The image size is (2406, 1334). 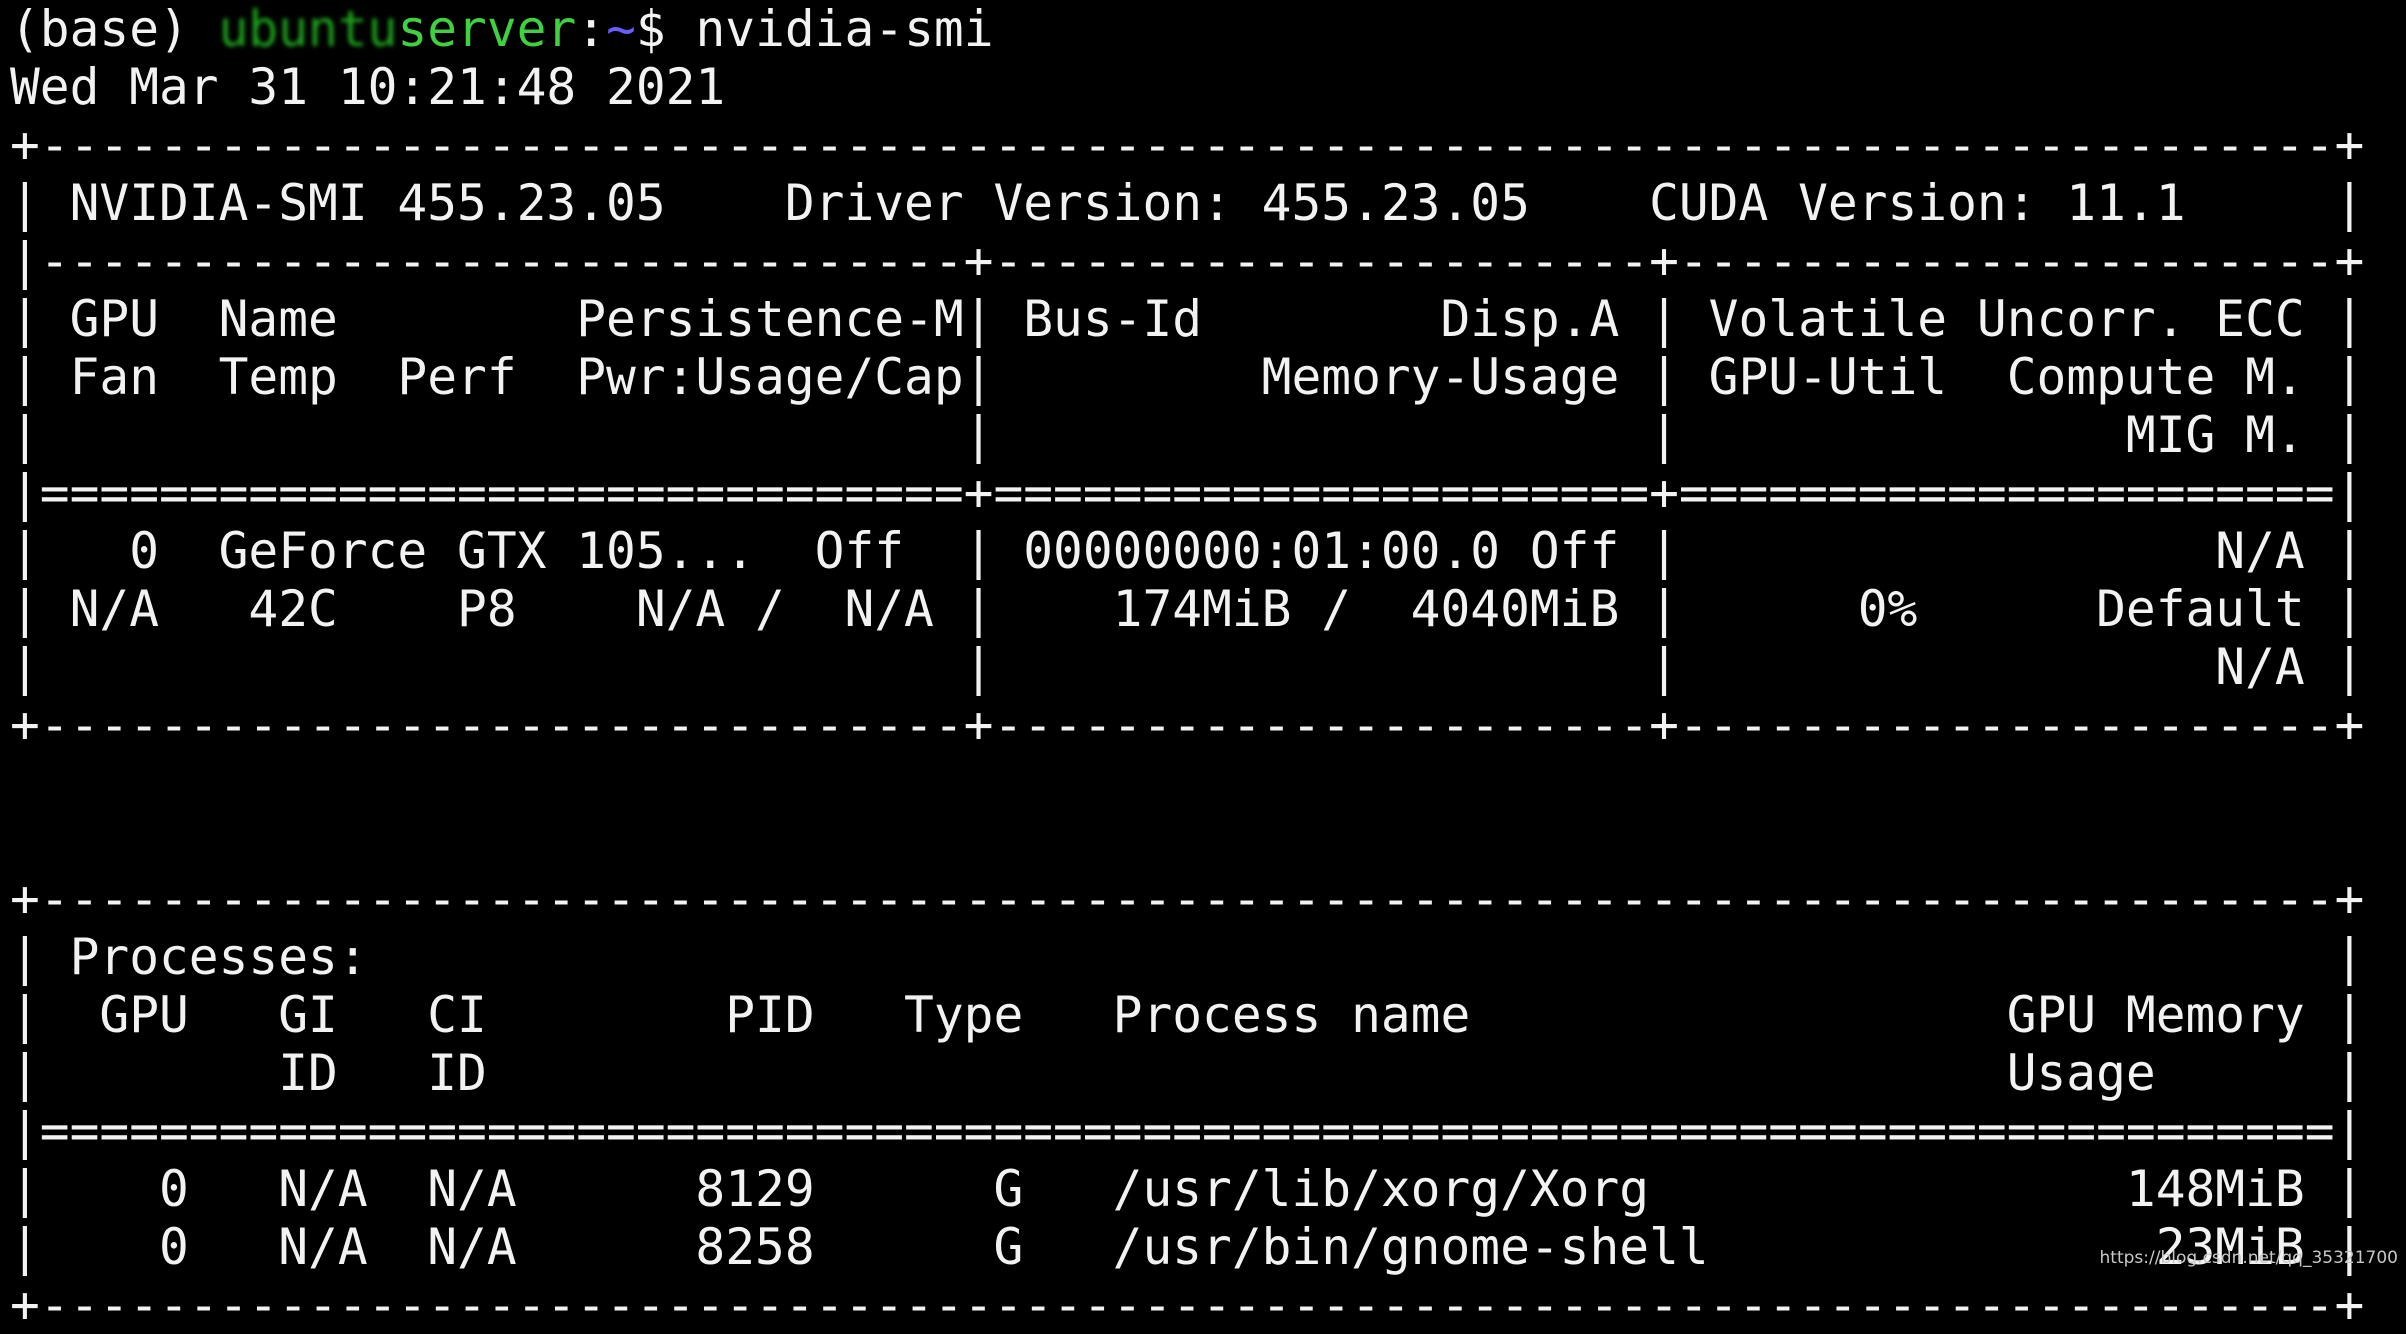 What do you see at coordinates (1208, 29) in the screenshot?
I see `prompt-line: (base) ubuntuserver:~$ nvidia-smi` at bounding box center [1208, 29].